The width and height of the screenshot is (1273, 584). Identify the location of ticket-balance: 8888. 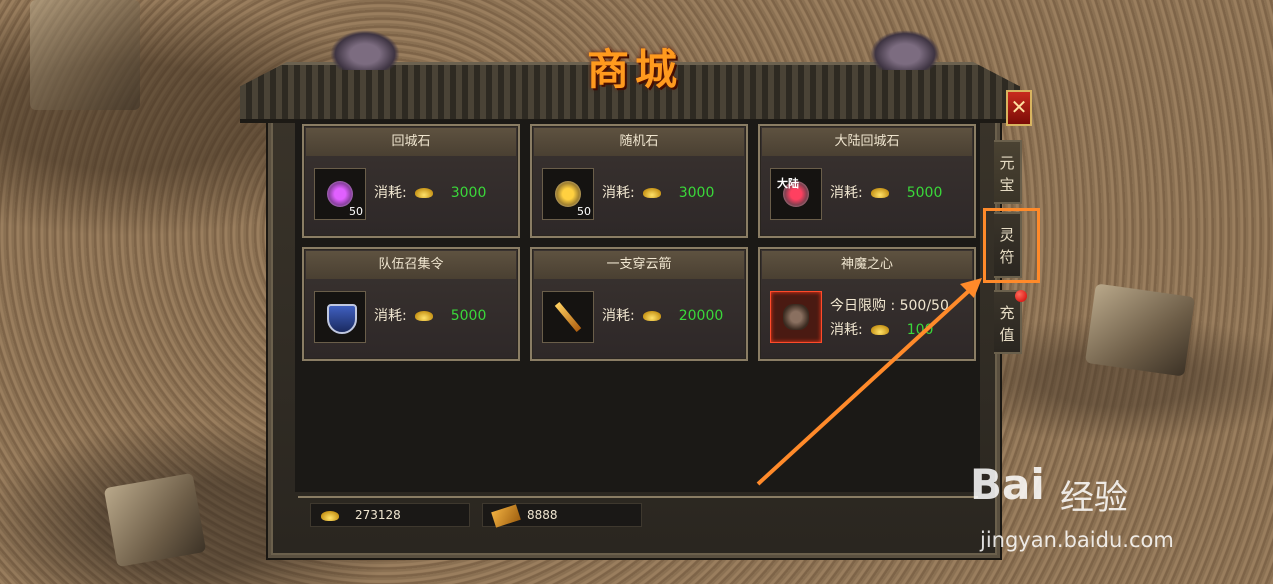
(562, 515).